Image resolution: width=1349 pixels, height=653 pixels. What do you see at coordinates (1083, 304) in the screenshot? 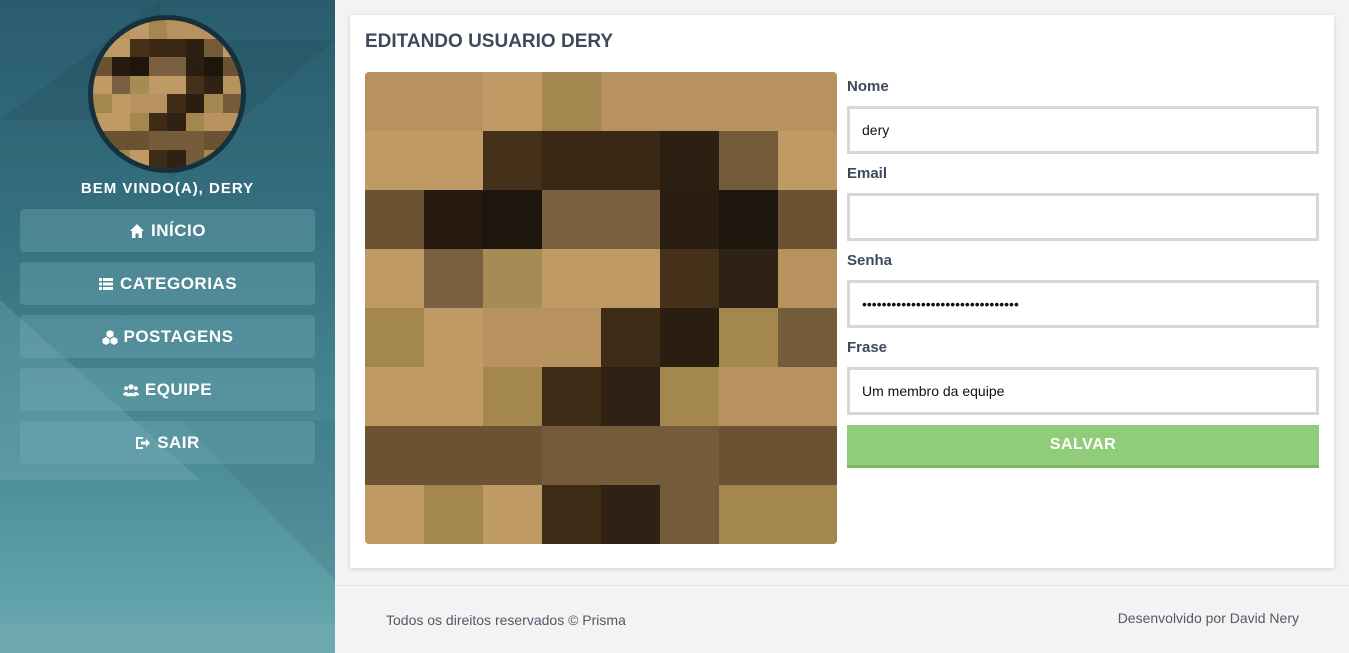
I see `password-field` at bounding box center [1083, 304].